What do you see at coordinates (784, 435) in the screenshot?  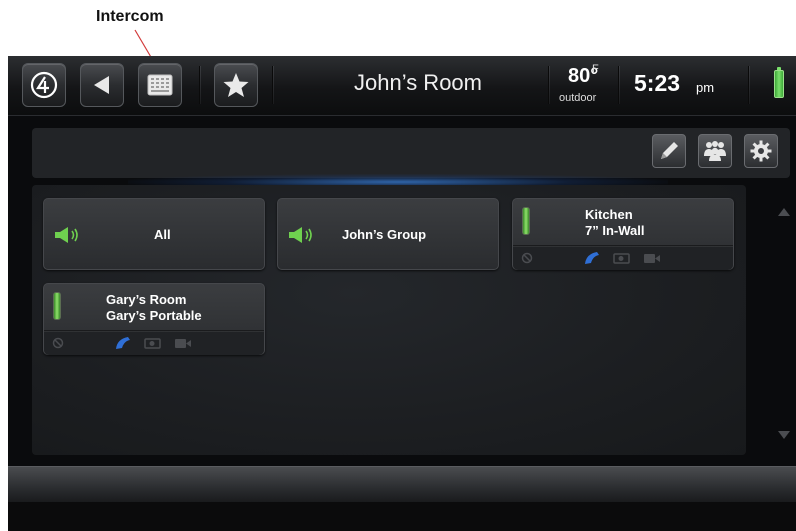 I see `scroll-down-icon` at bounding box center [784, 435].